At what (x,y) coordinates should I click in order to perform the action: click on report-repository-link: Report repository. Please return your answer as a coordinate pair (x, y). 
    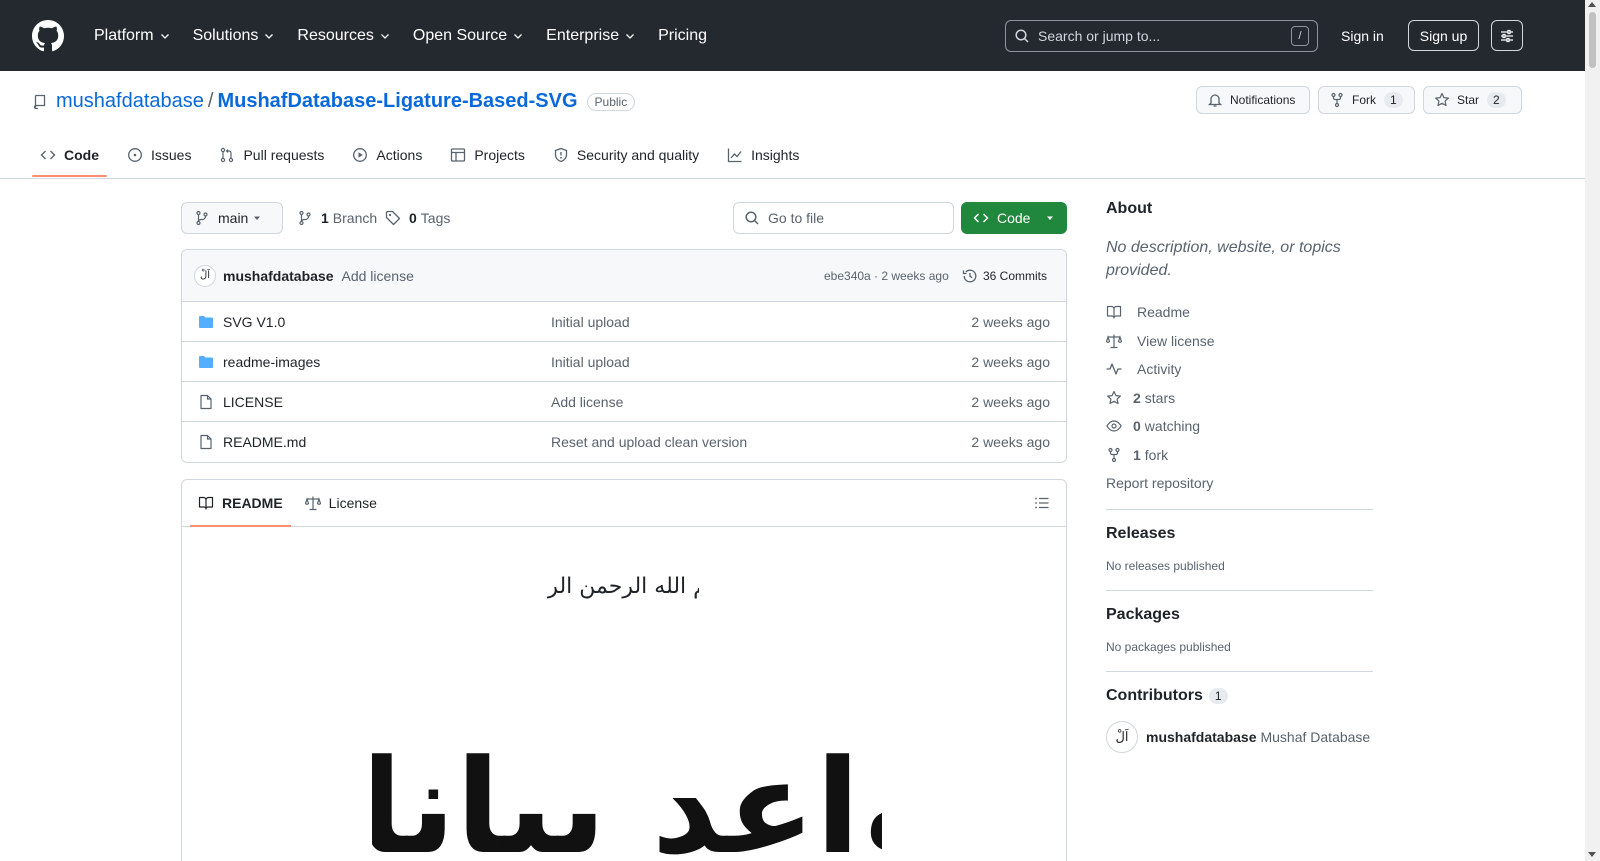
    Looking at the image, I should click on (1239, 483).